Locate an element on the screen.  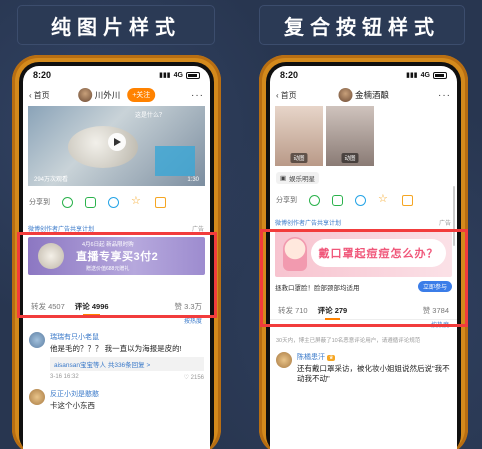
video-player: 这是什么？ 294万次观看 1:30 is located at coordinates (116, 146).